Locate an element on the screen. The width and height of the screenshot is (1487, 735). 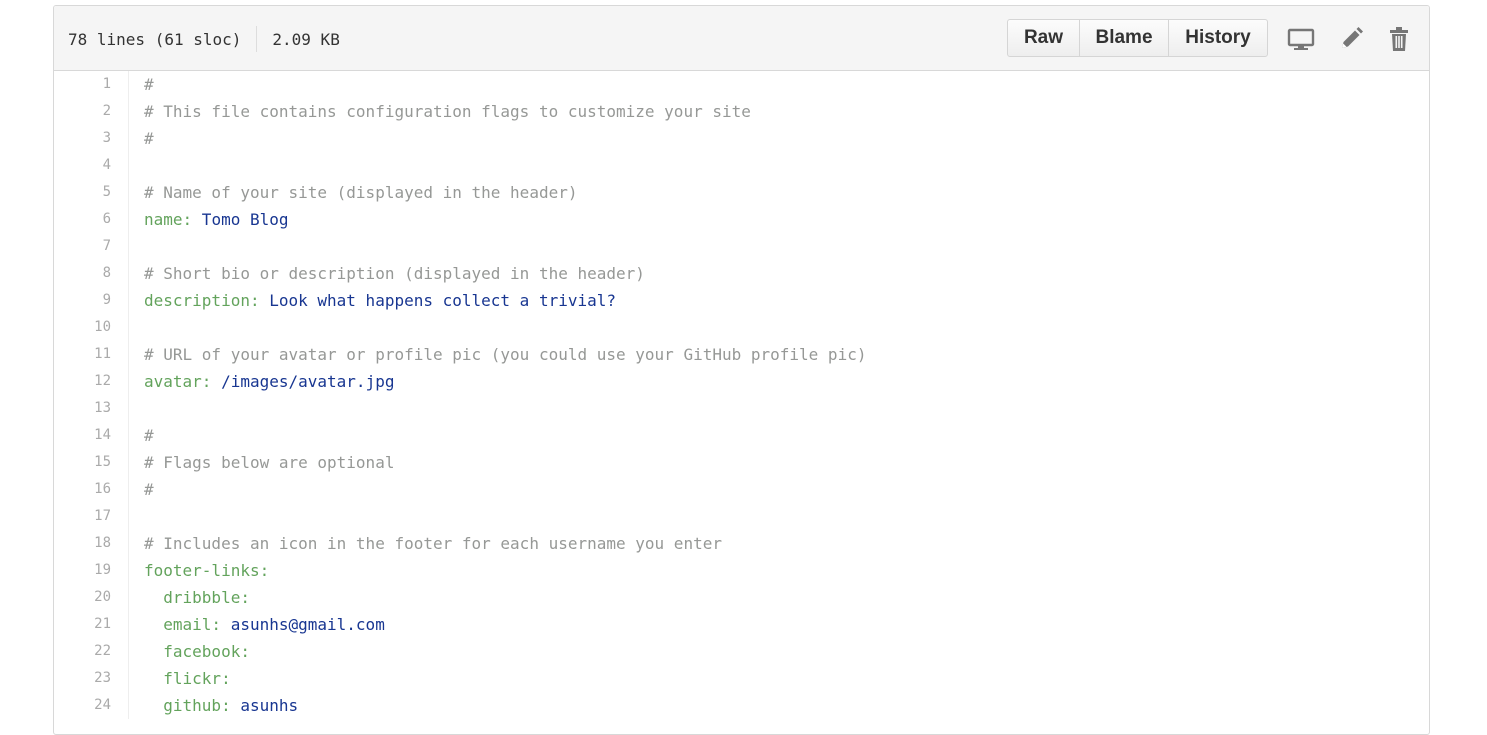
line-number: 11 is located at coordinates (91, 354).